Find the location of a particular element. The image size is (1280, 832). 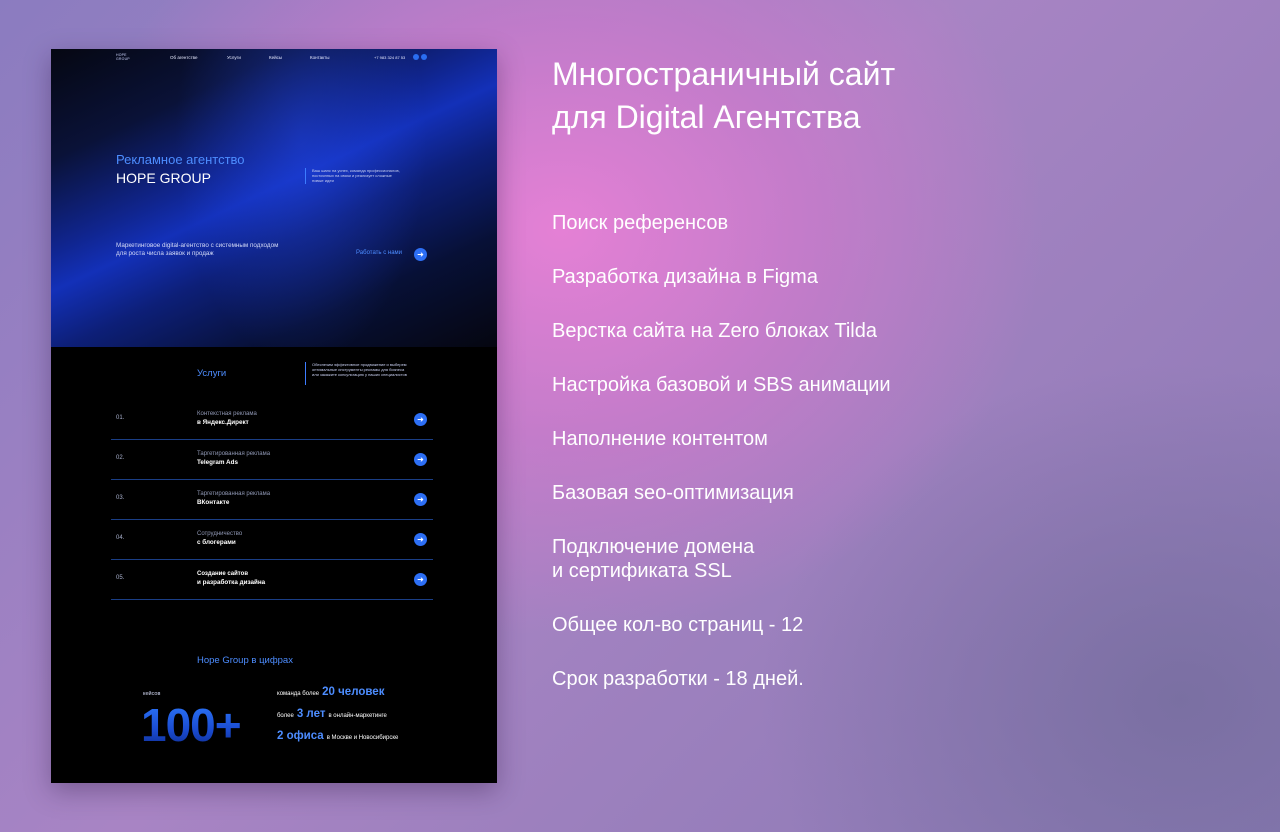

feature-item: Наполнение контентом is located at coordinates (660, 439).